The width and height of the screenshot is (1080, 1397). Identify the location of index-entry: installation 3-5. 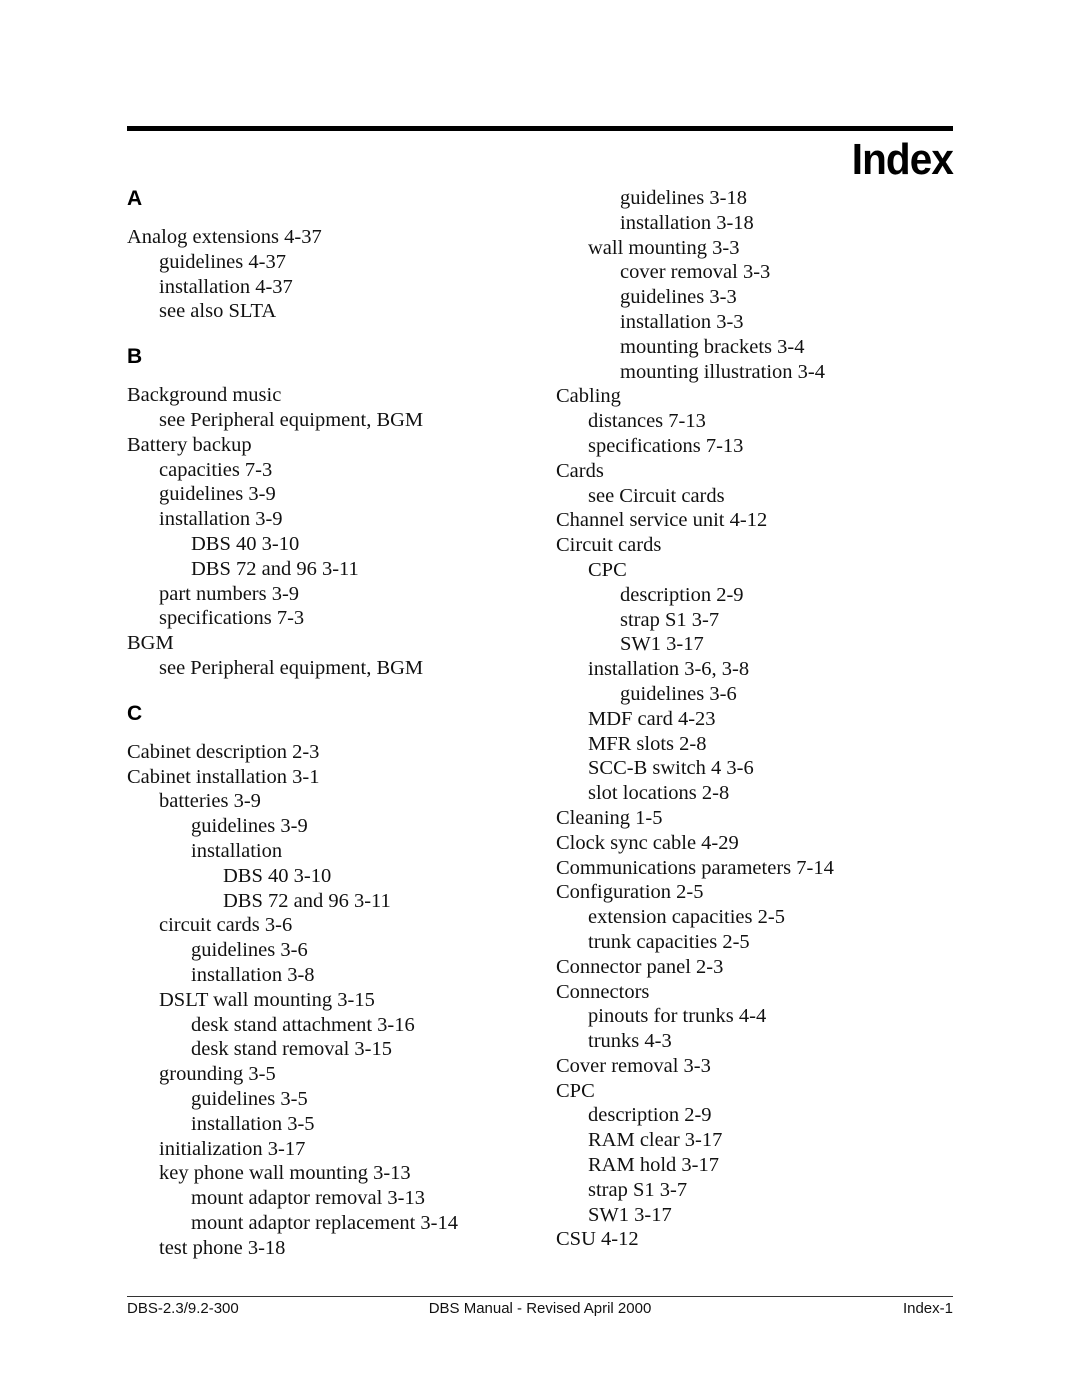
(253, 1123).